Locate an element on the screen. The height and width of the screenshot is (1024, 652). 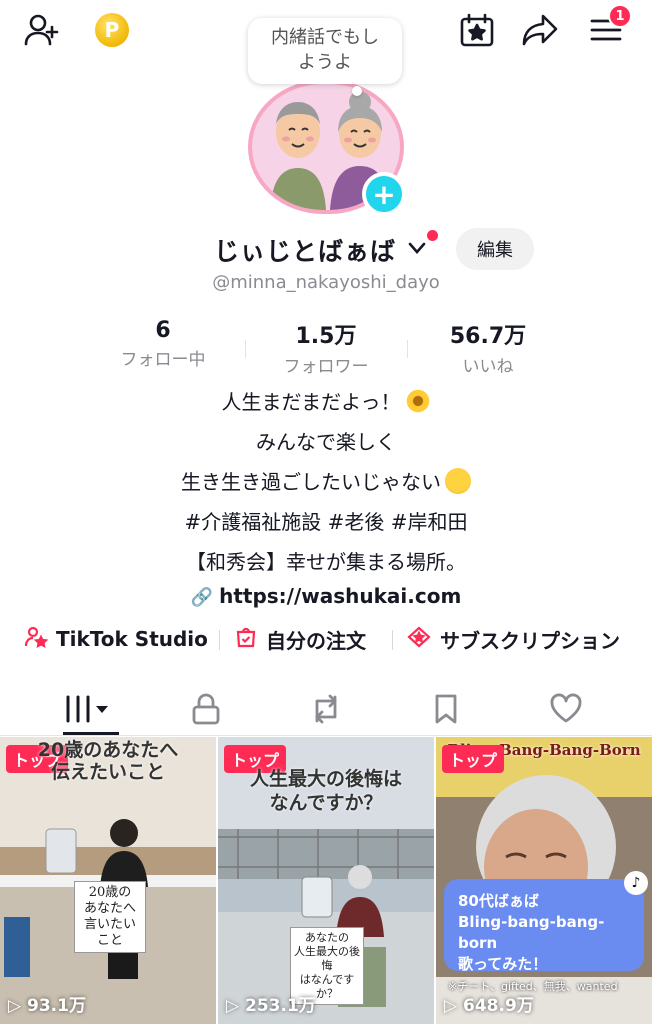
stat-value: 56.7万 is located at coordinates (488, 336).